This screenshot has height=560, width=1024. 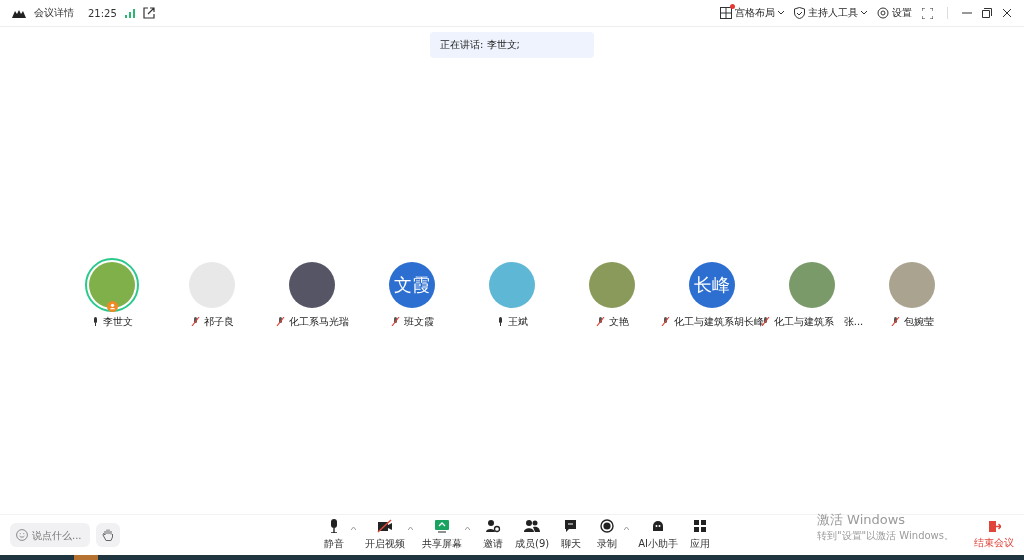 I want to click on meeting-time: 21:25, so click(x=102, y=13).